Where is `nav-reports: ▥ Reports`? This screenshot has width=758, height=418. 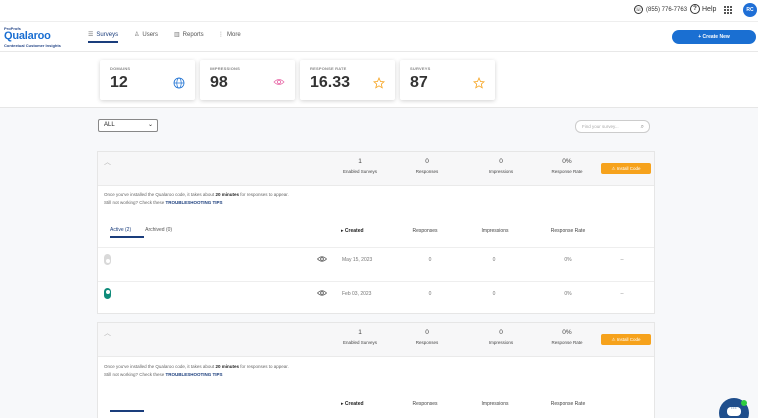
nav-reports: ▥ Reports is located at coordinates (189, 35).